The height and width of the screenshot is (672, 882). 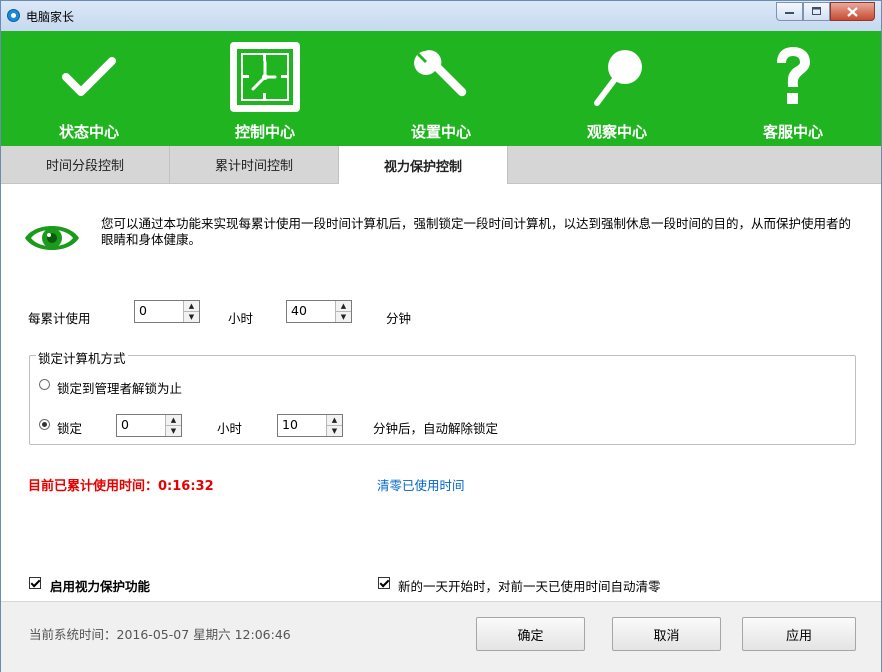 What do you see at coordinates (35, 583) in the screenshot?
I see `enable-vision-protection-checkbox` at bounding box center [35, 583].